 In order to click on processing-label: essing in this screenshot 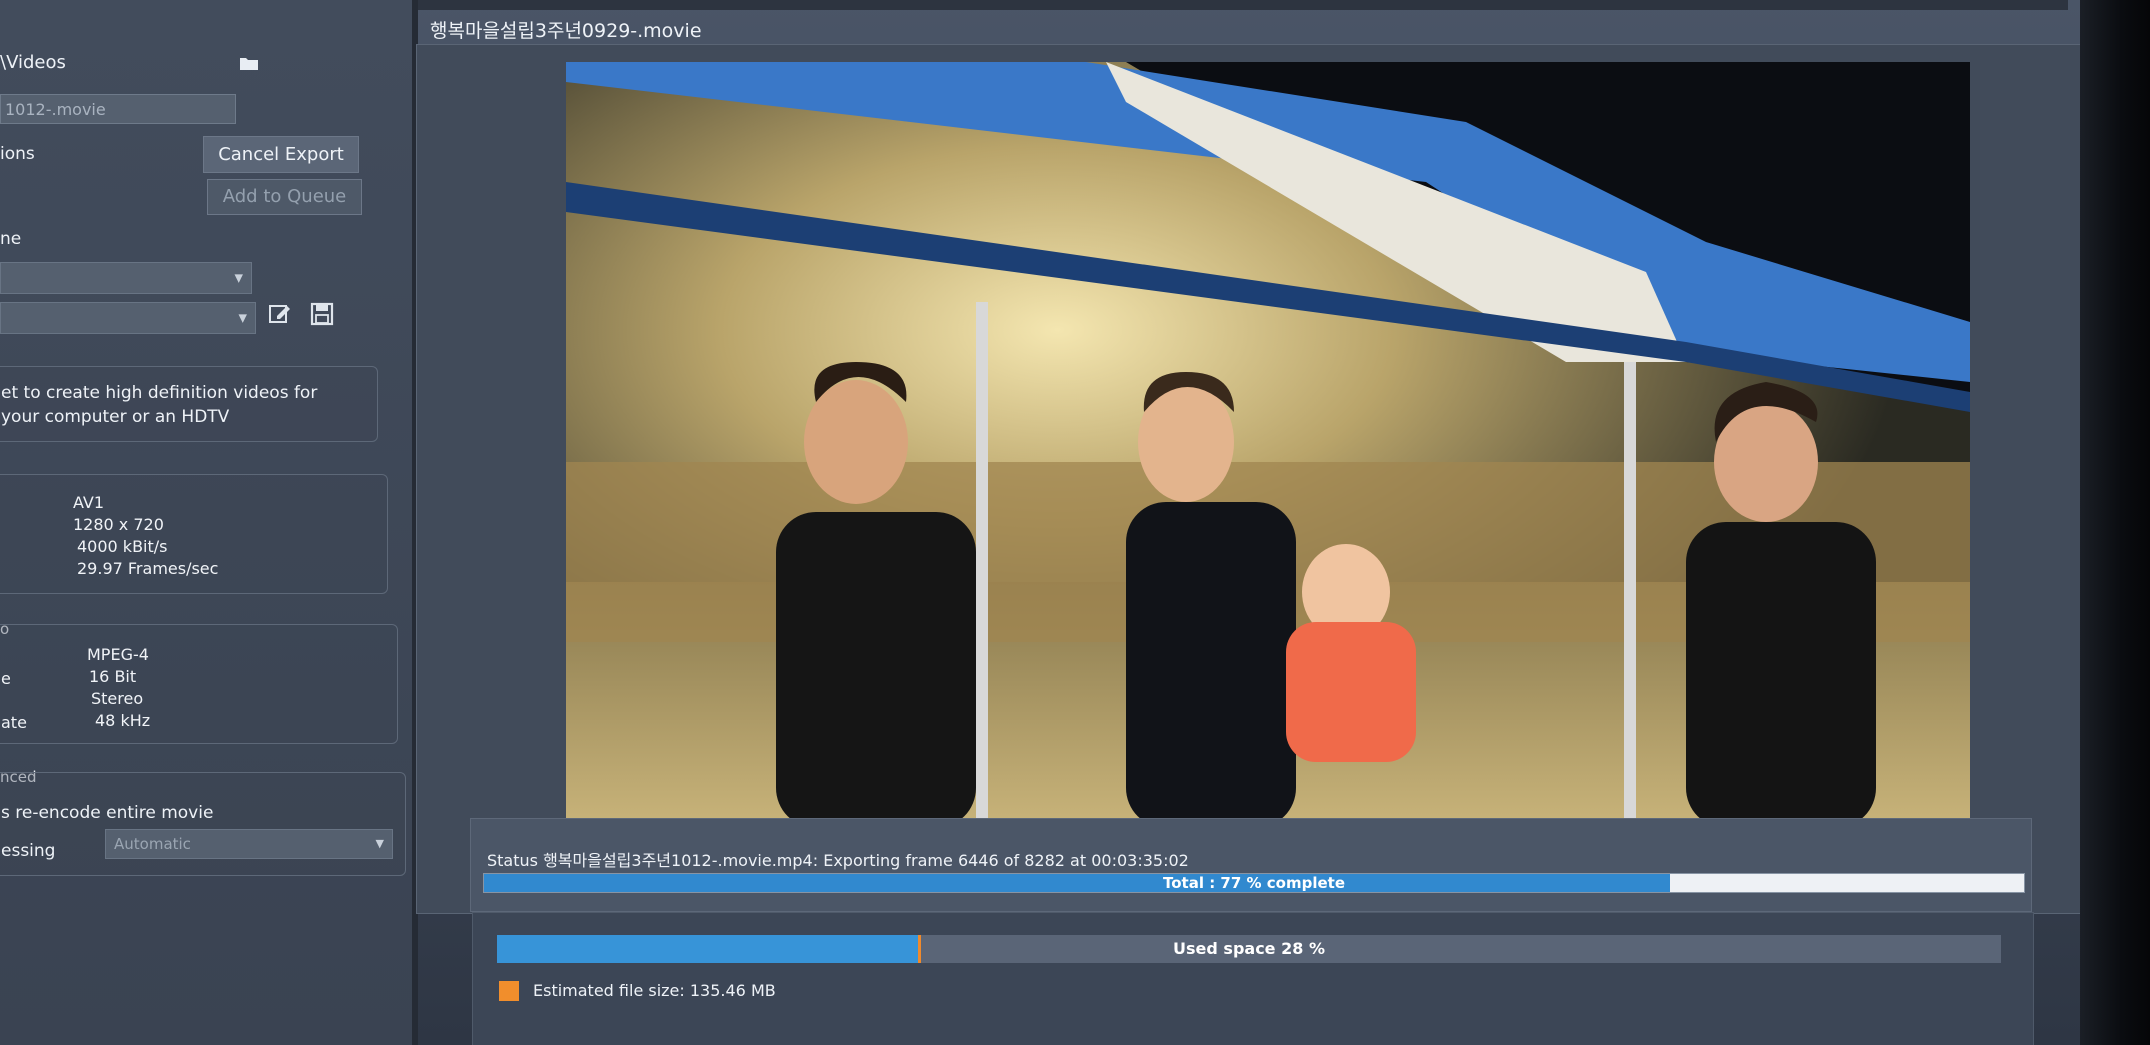, I will do `click(28, 851)`.